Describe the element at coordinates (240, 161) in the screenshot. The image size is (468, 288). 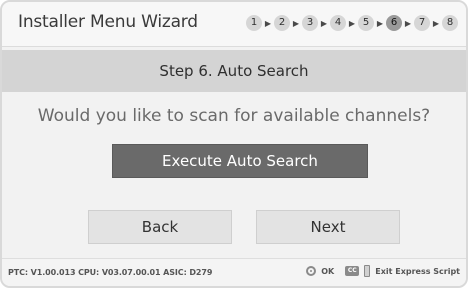
I see `execute-auto-search-button: Execute Auto Search` at that location.